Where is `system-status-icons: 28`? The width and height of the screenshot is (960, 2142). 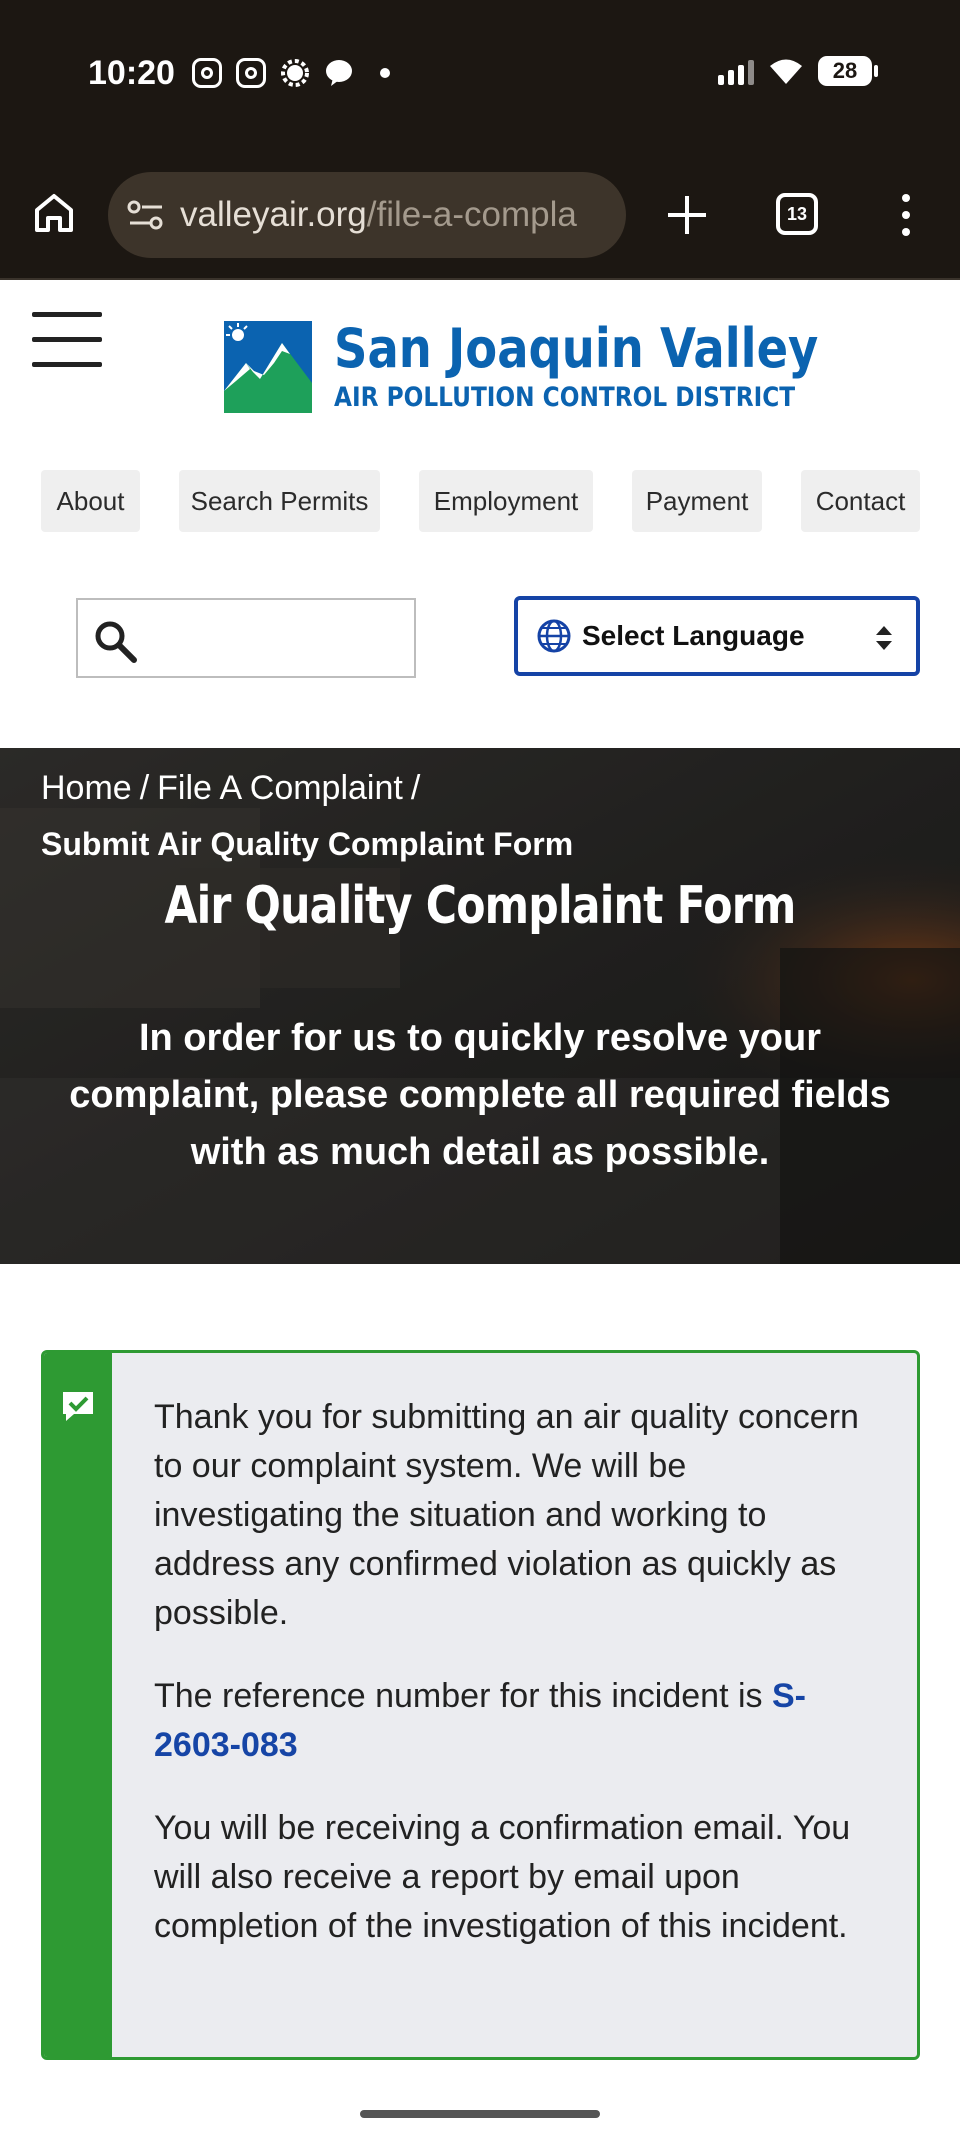
system-status-icons: 28 is located at coordinates (798, 71).